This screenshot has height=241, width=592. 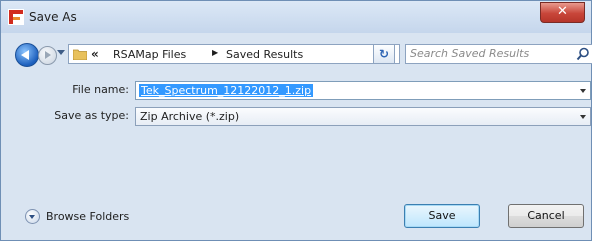 I want to click on save-button: Save, so click(x=442, y=216).